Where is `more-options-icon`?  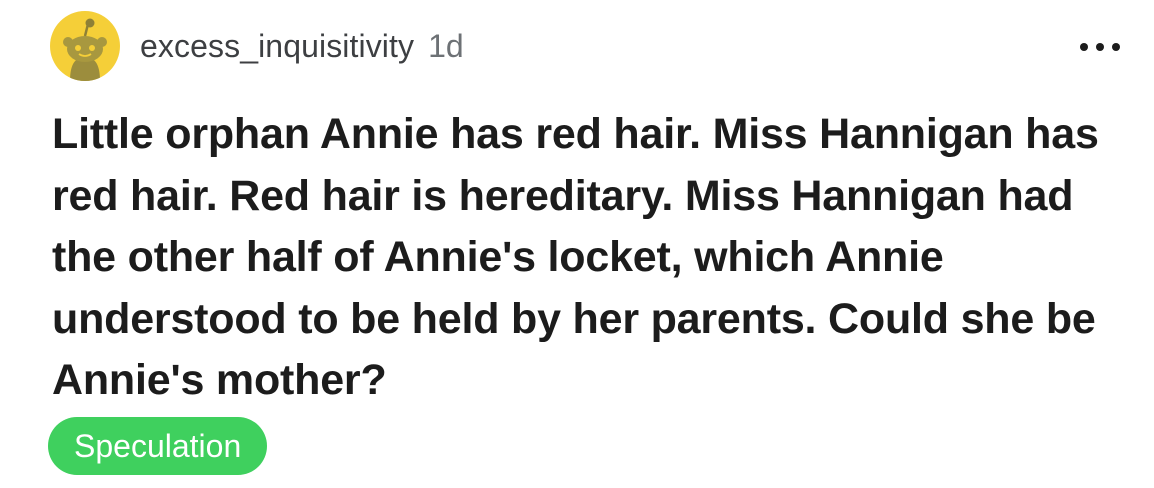 more-options-icon is located at coordinates (1100, 47).